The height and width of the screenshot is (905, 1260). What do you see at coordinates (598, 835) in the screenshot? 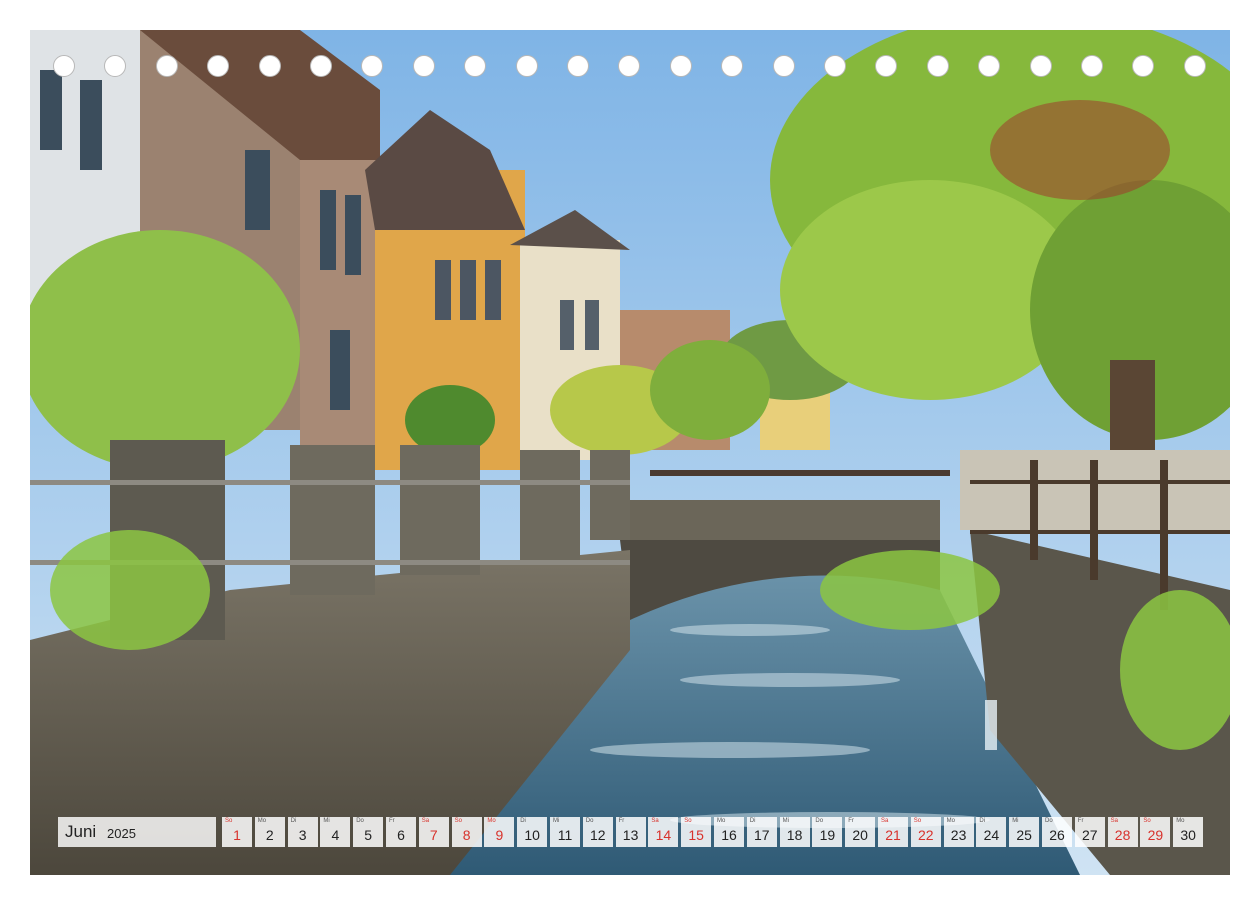
I see `day-number: 12` at bounding box center [598, 835].